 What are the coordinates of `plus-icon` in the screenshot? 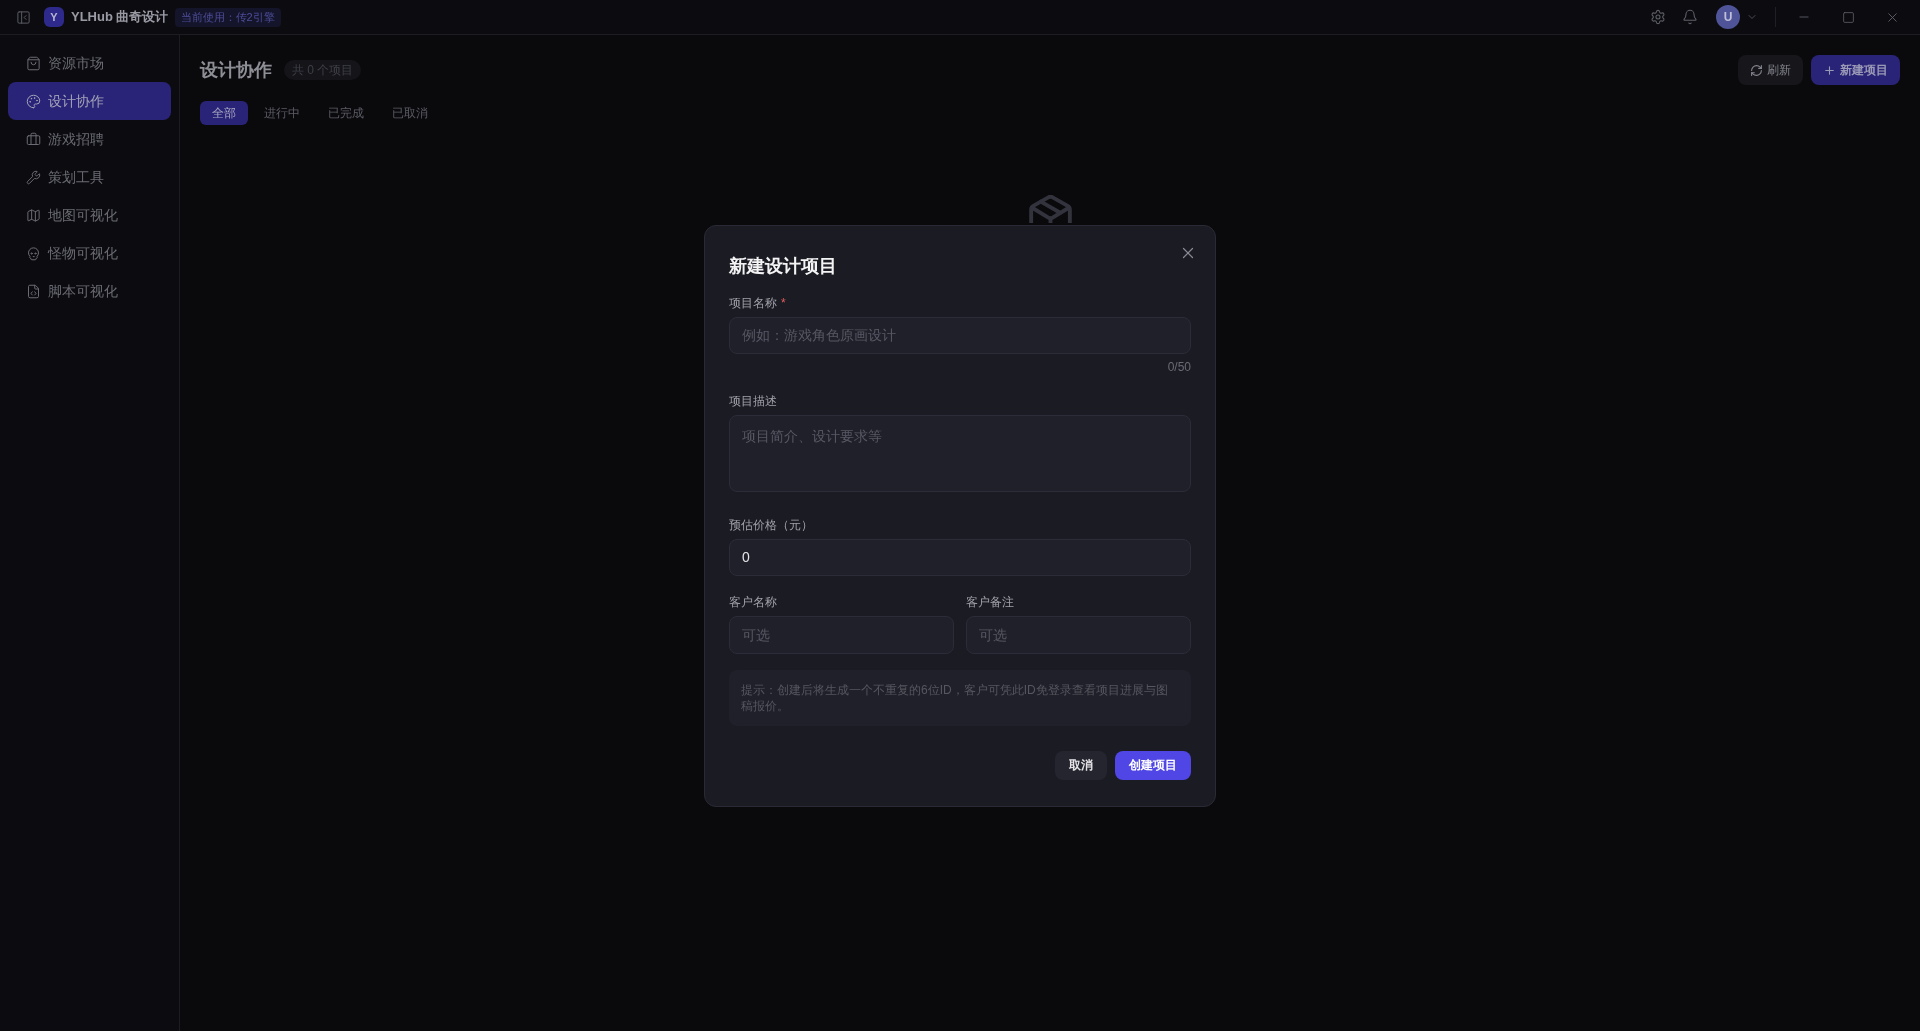 It's located at (1829, 70).